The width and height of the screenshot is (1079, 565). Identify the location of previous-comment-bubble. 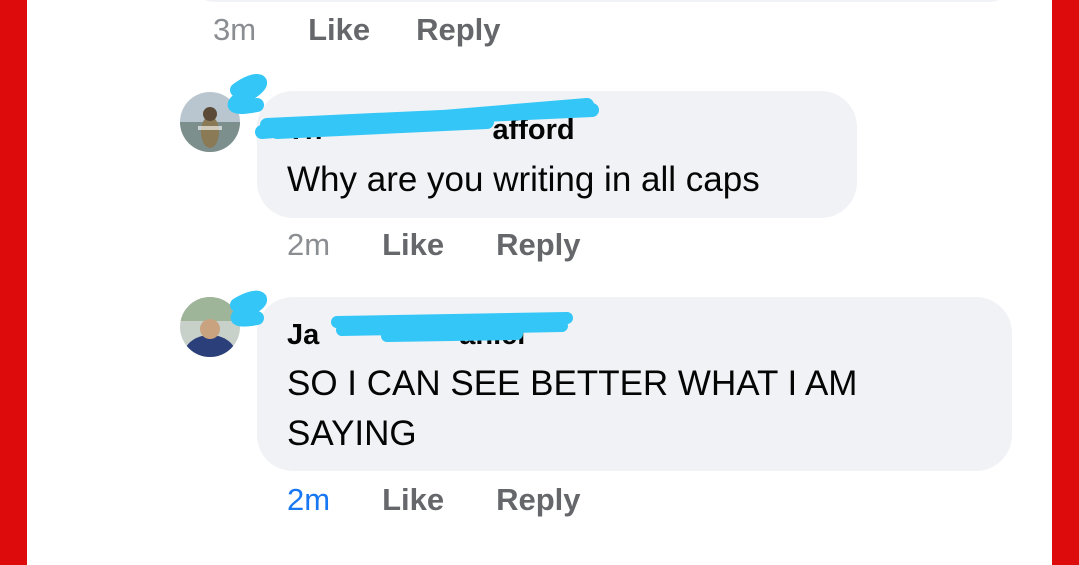
(602, 1).